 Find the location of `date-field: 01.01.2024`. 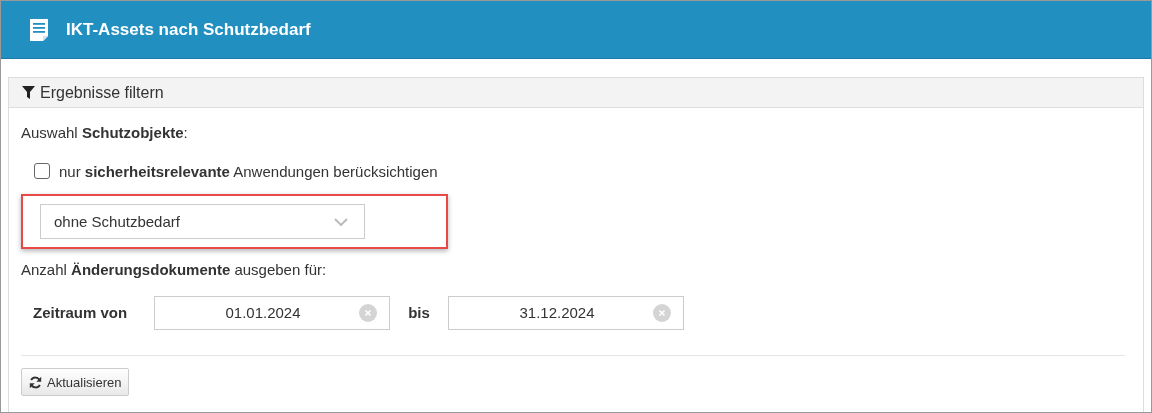

date-field: 01.01.2024 is located at coordinates (272, 312).